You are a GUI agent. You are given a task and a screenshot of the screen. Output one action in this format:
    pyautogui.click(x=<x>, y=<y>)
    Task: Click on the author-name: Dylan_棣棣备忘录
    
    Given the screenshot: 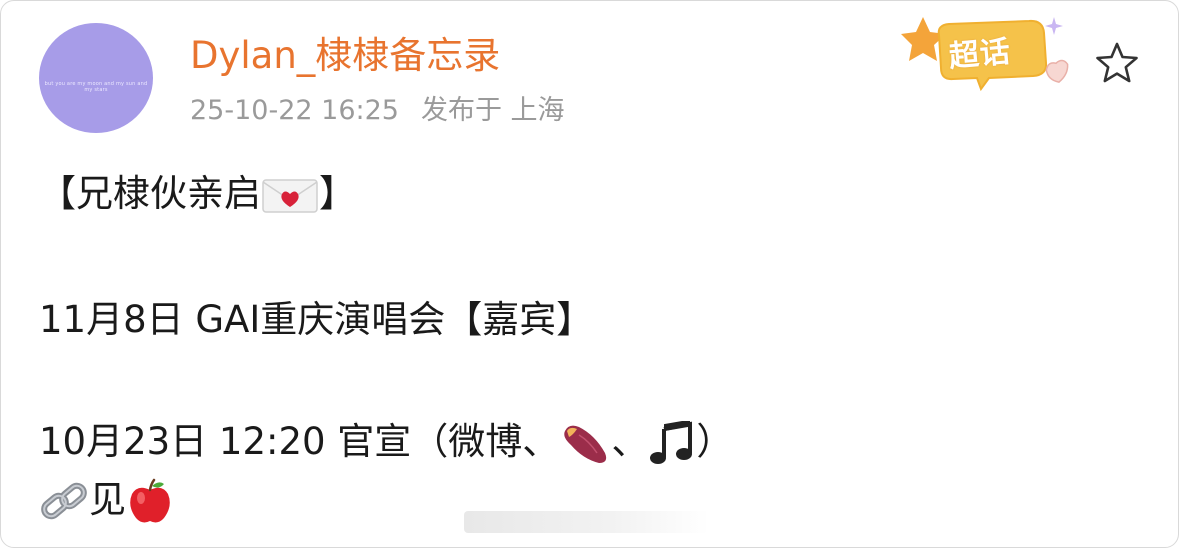 What is the action you would take?
    pyautogui.click(x=345, y=56)
    